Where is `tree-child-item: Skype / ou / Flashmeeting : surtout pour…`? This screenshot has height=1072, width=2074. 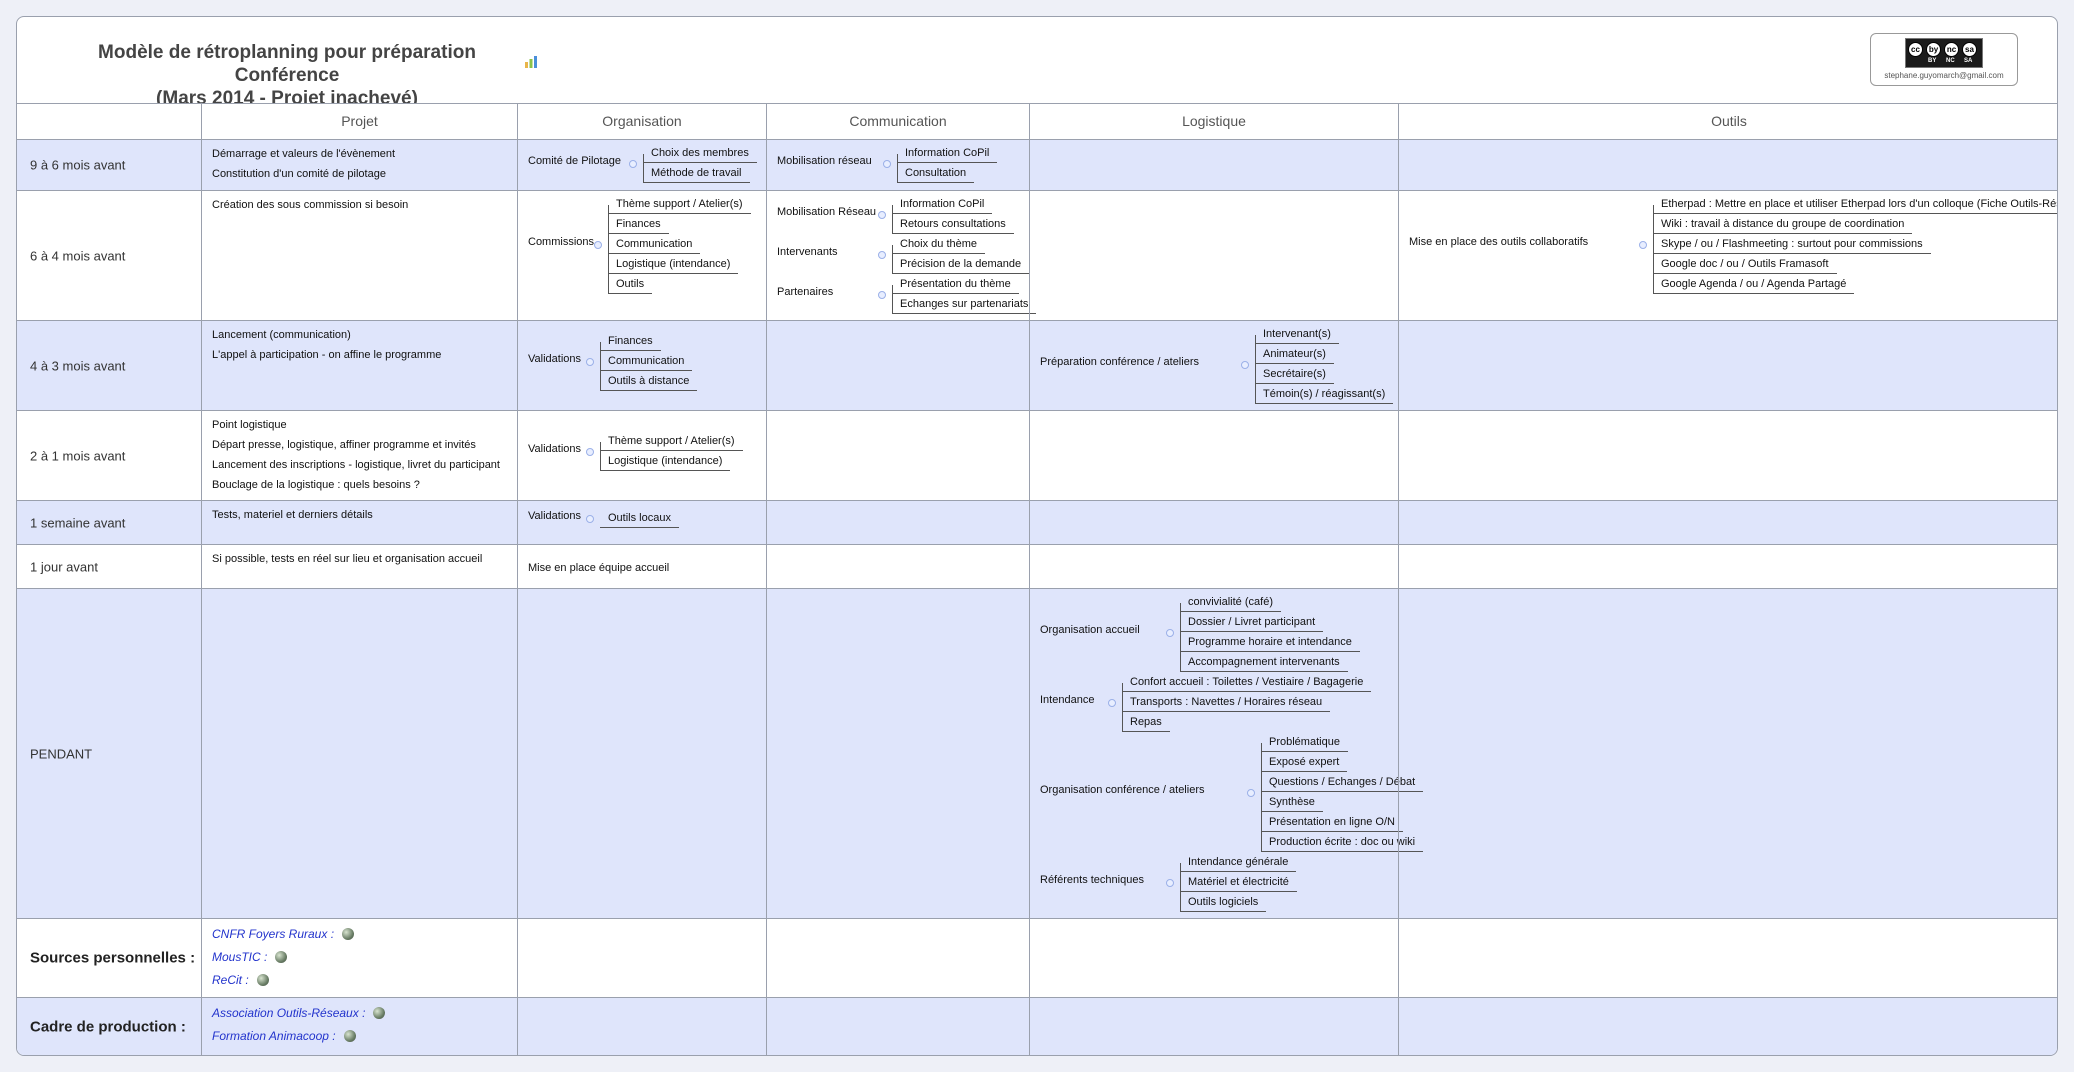 tree-child-item: Skype / ou / Flashmeeting : surtout pour… is located at coordinates (1792, 244).